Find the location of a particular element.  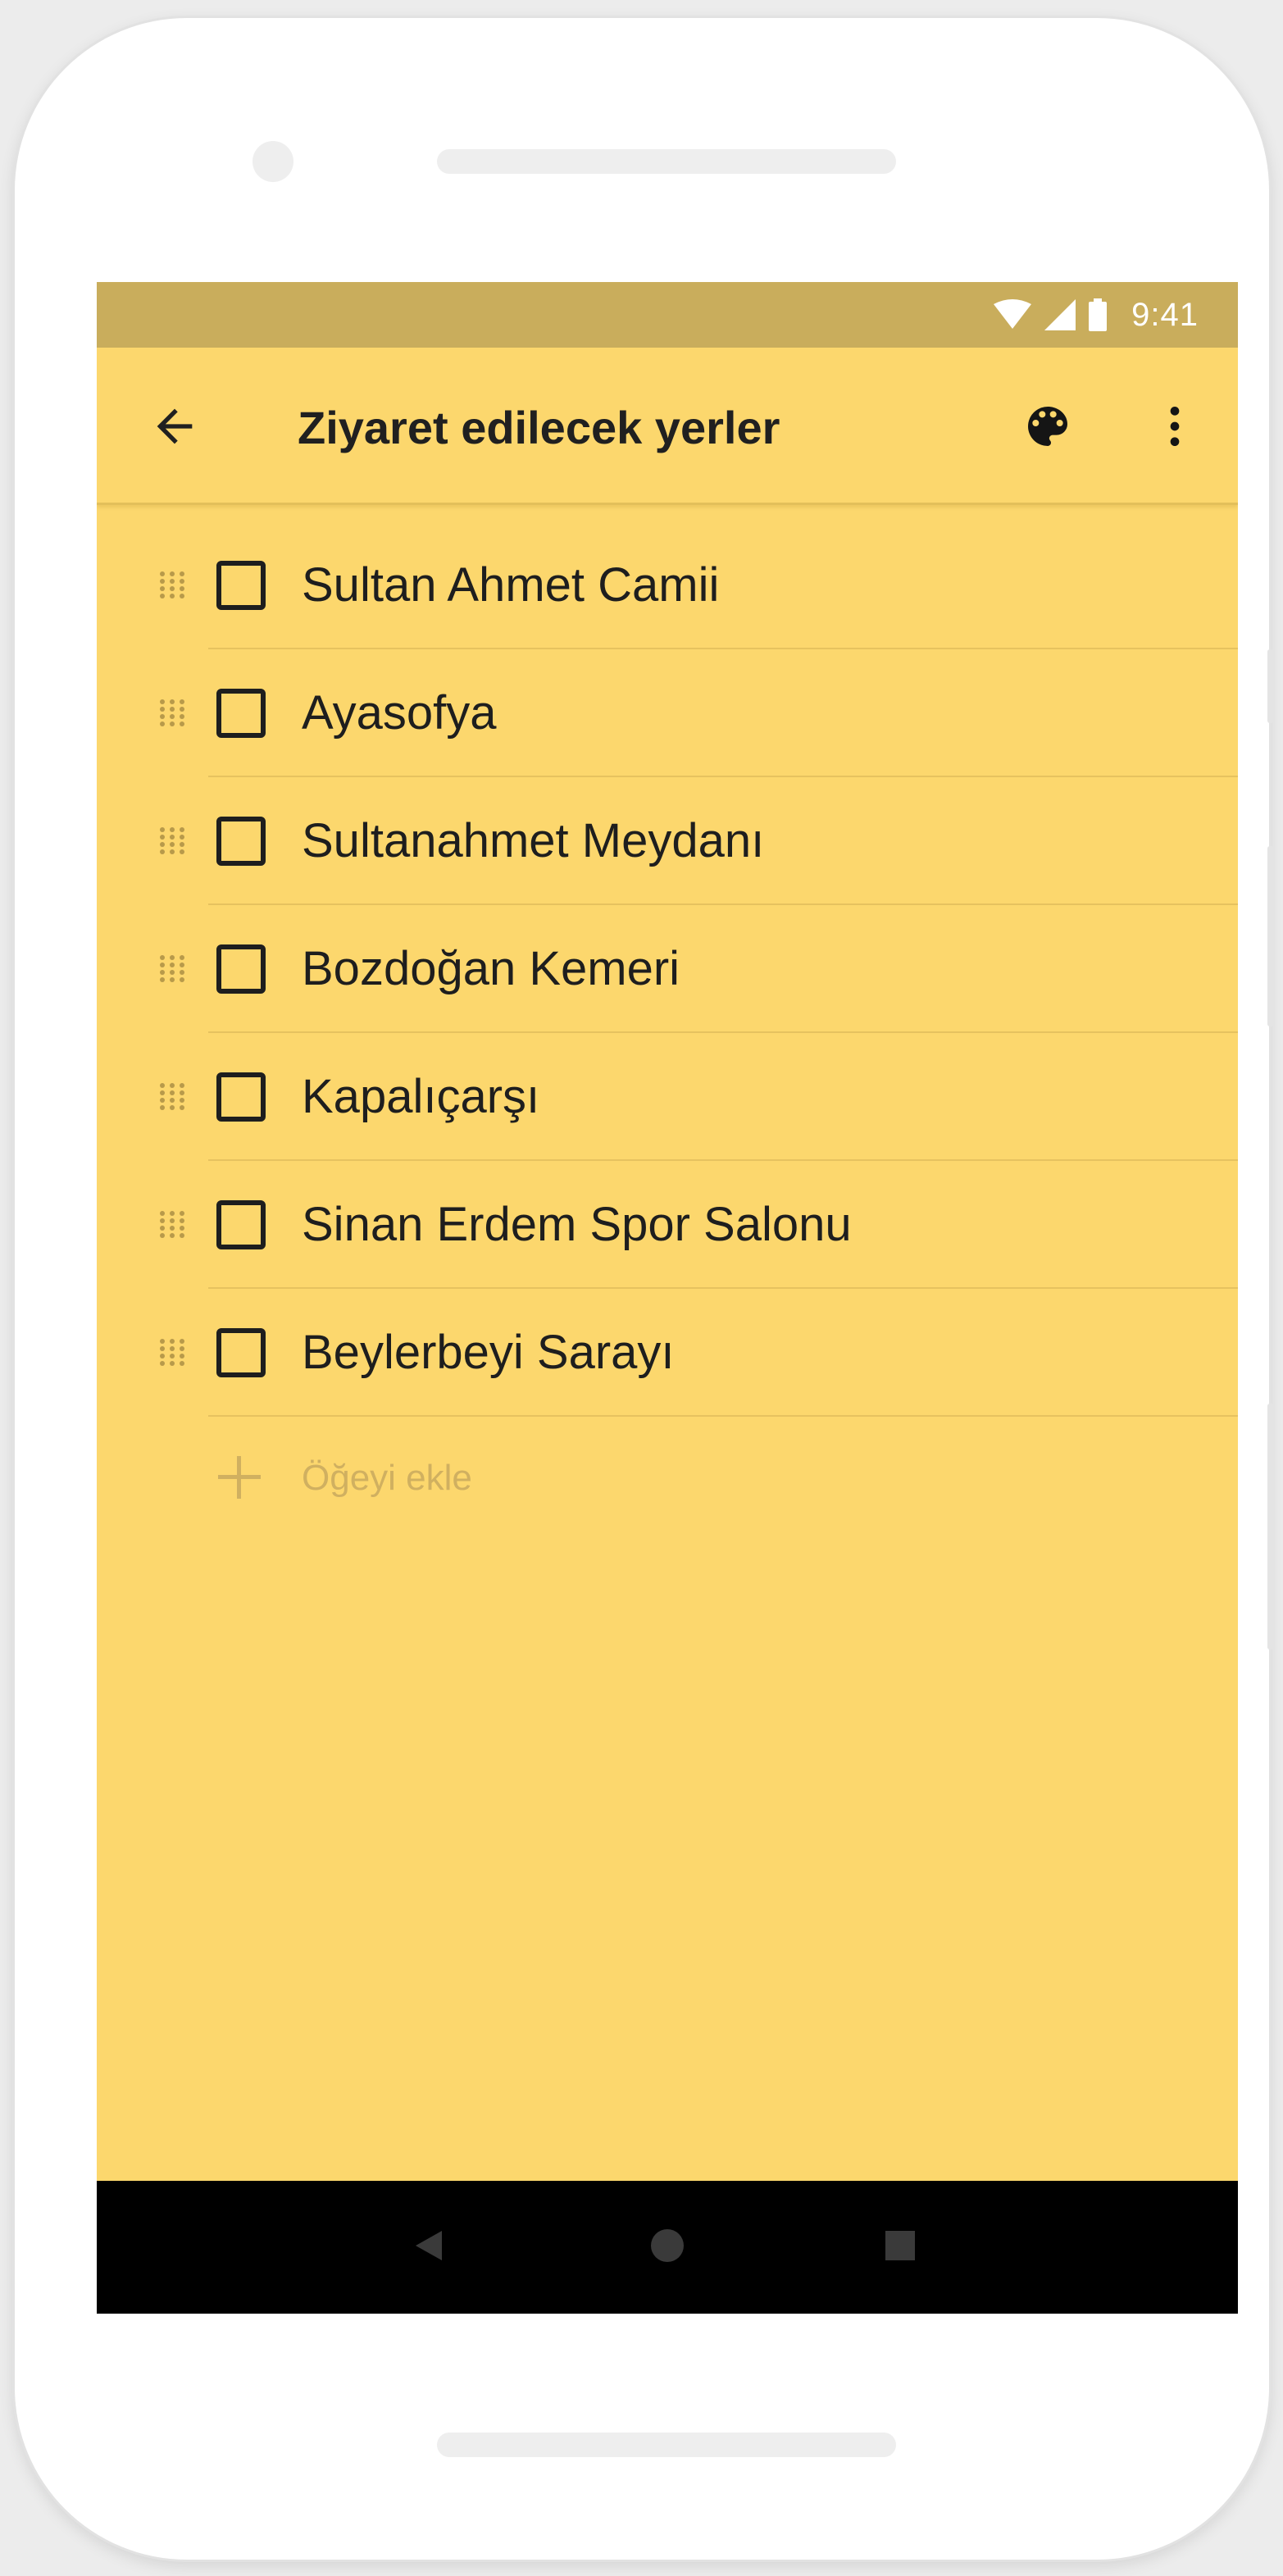

app-toolbar: Ziyaret edilecek yerler is located at coordinates (667, 426).